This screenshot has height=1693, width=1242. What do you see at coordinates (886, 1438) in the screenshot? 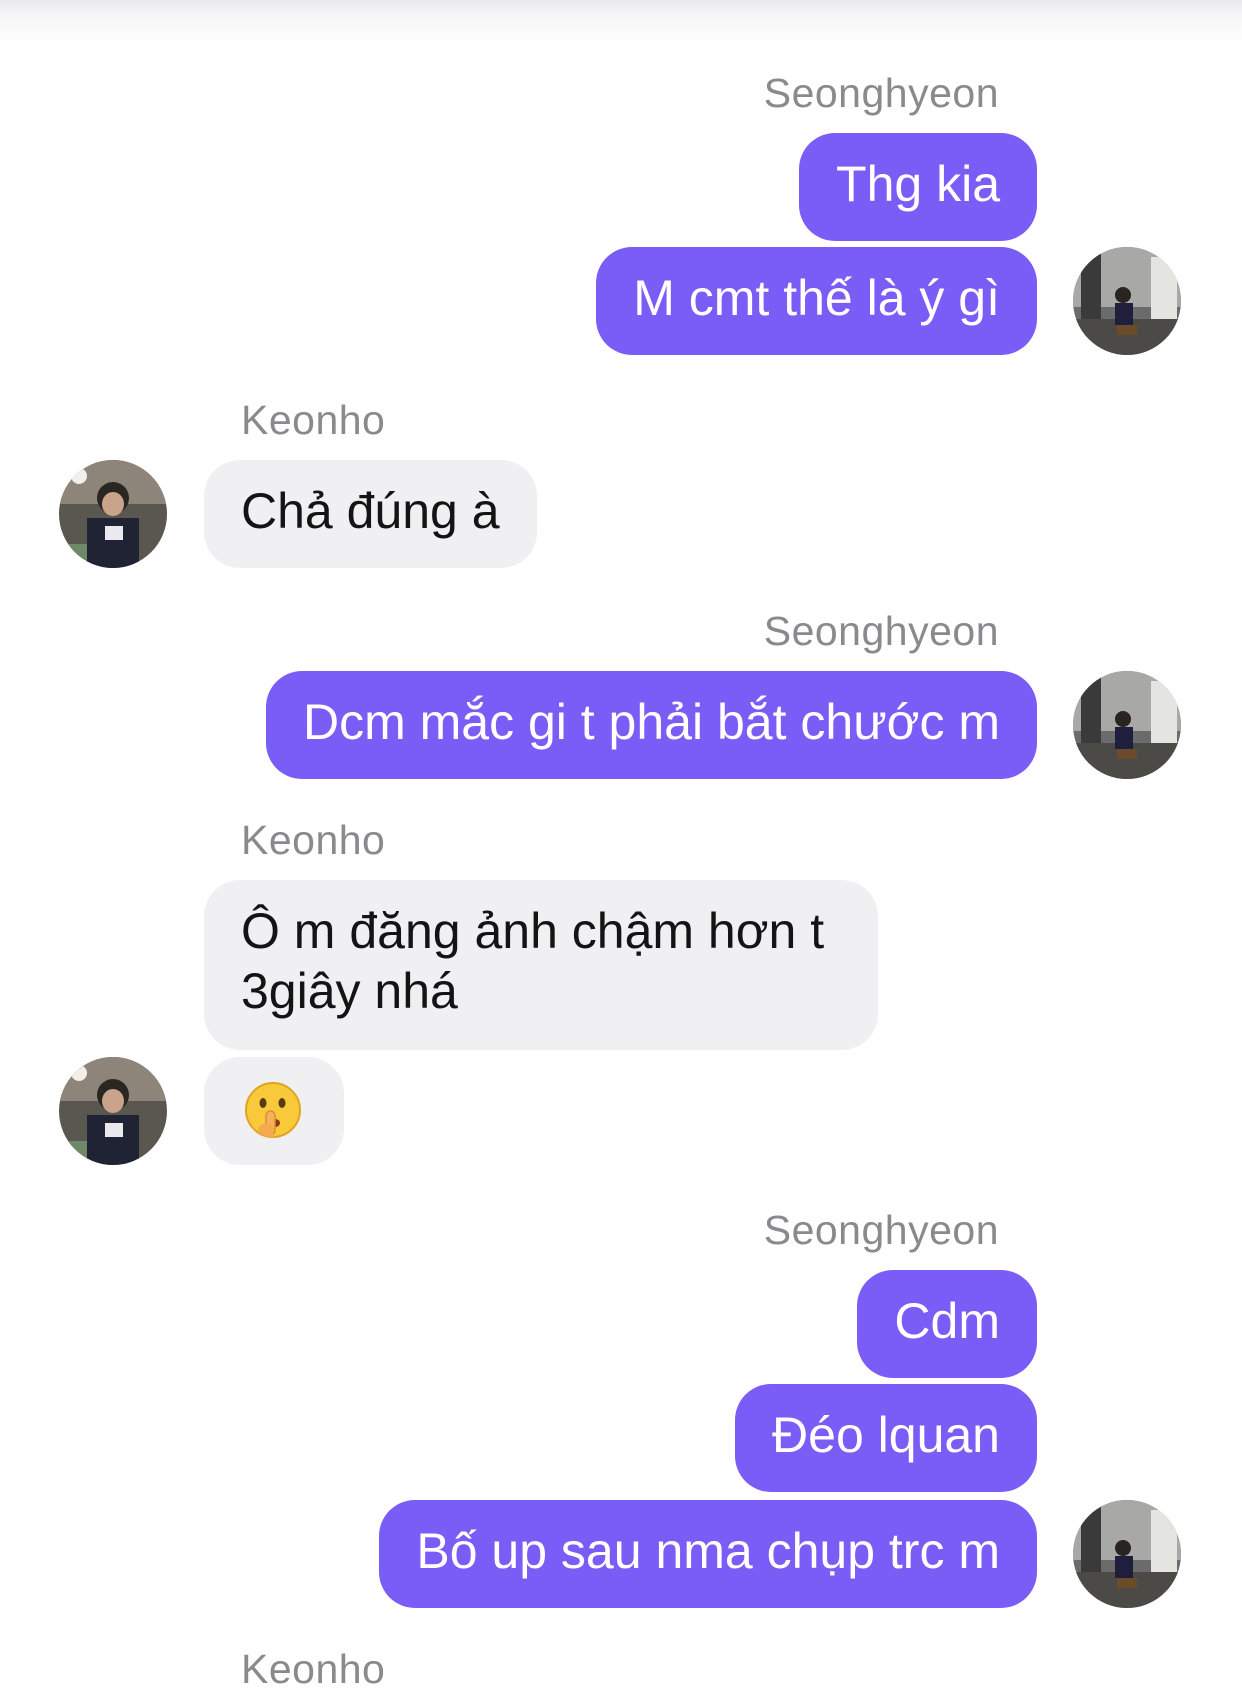
I see `message-bubble-outgoing: Đéo lquan` at bounding box center [886, 1438].